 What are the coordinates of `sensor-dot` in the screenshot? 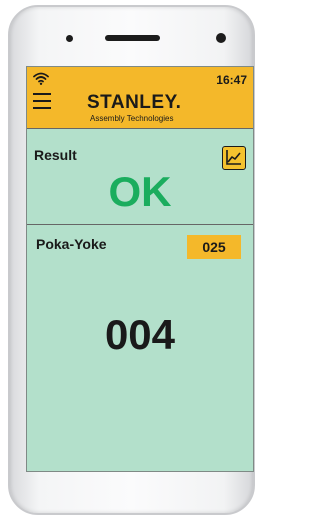 It's located at (69, 38).